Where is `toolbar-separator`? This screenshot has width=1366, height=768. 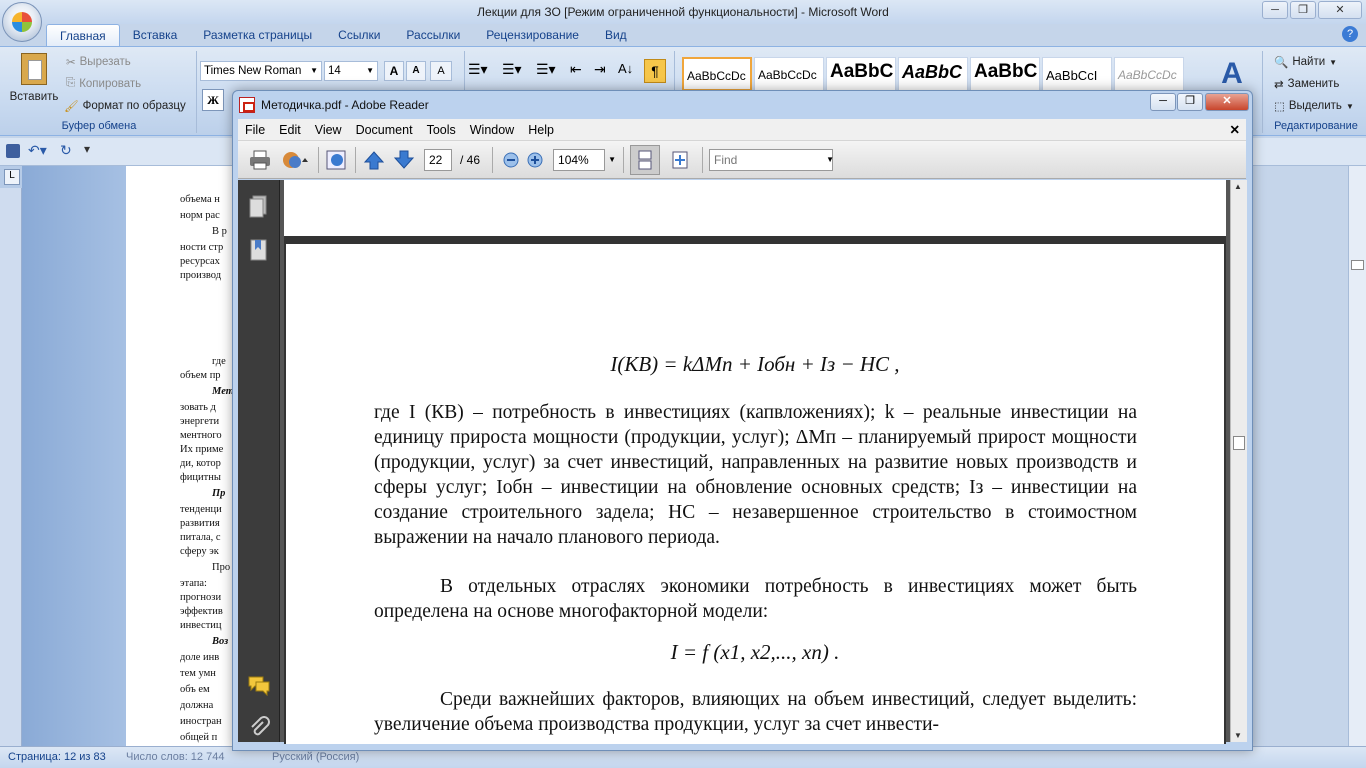 toolbar-separator is located at coordinates (624, 159).